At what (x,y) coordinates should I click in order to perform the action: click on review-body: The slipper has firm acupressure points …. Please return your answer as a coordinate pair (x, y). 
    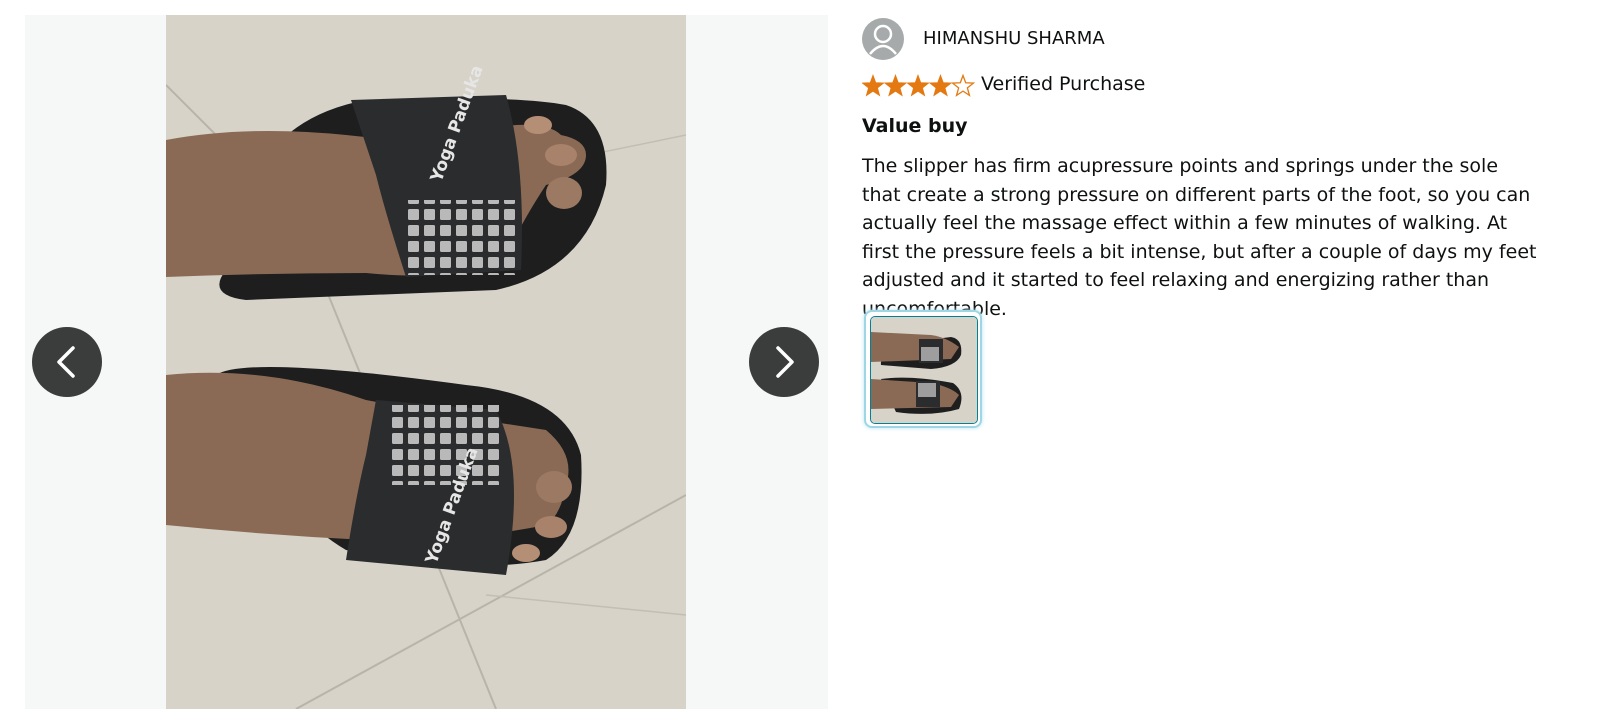
    Looking at the image, I should click on (1199, 237).